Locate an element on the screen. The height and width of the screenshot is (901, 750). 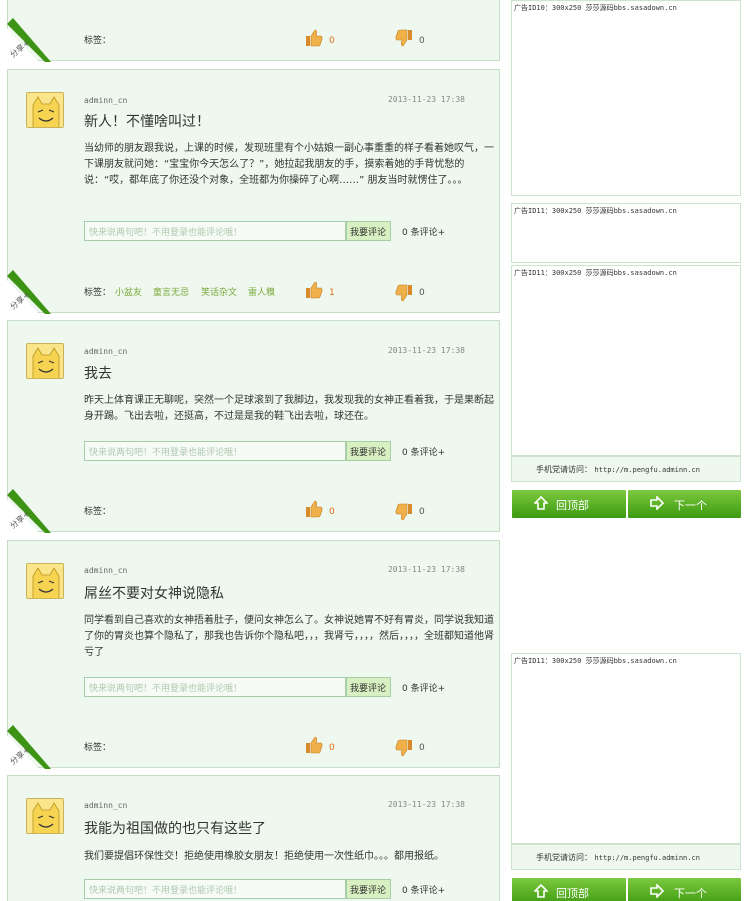
post-body: 我们要提倡环保性交！拒绝使用橡胶女朋友！拒绝使用一次性纸巾。。。都用报纸。 is located at coordinates (264, 856).